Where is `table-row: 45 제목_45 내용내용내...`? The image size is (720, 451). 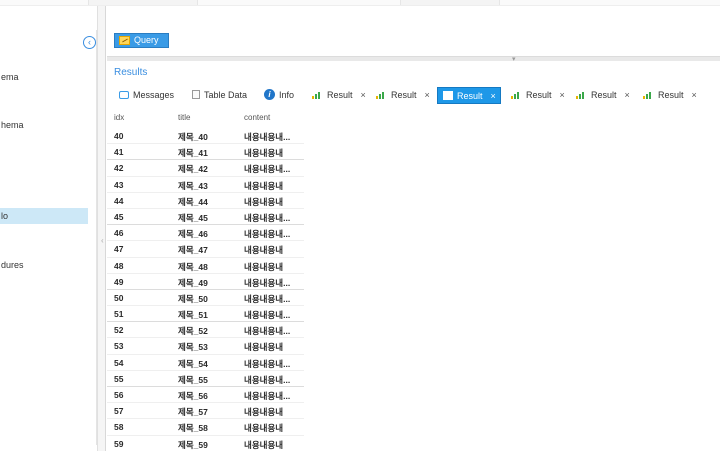
table-row: 45 제목_45 내용내용내... is located at coordinates (205, 217).